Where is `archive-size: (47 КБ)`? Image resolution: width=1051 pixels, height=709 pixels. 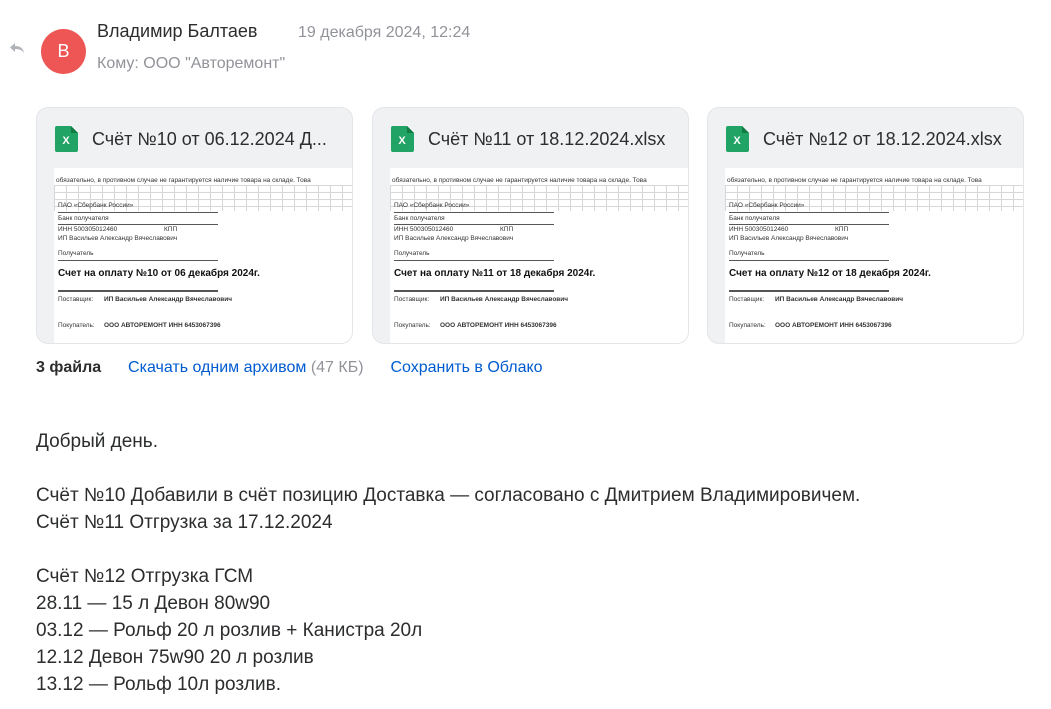
archive-size: (47 КБ) is located at coordinates (337, 367).